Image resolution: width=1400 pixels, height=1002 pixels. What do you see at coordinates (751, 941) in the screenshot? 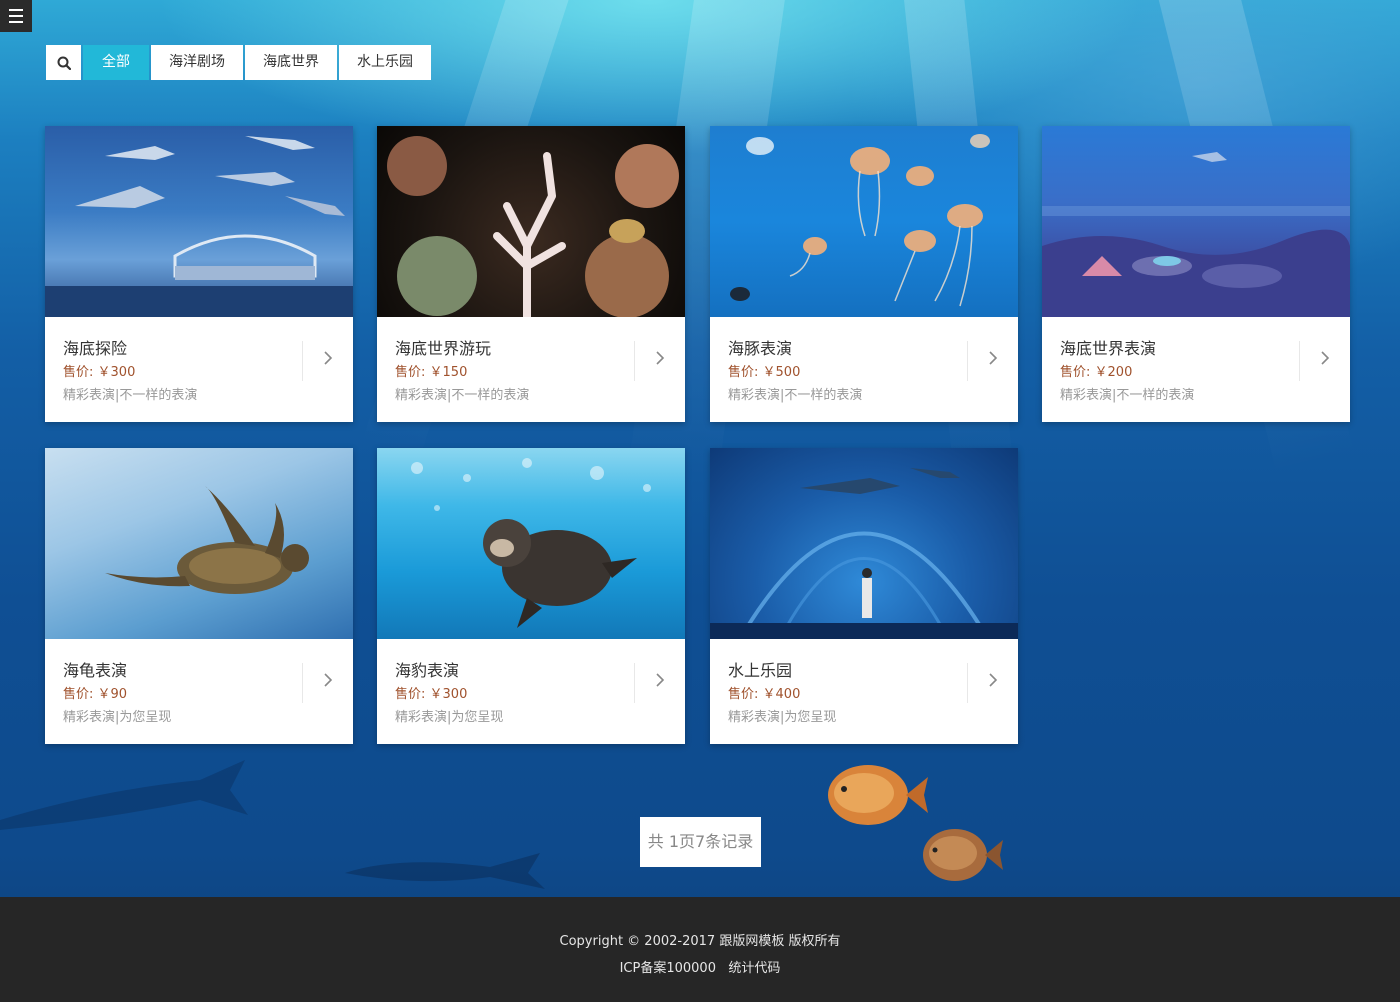
I see `company-link: 跟版网模板` at bounding box center [751, 941].